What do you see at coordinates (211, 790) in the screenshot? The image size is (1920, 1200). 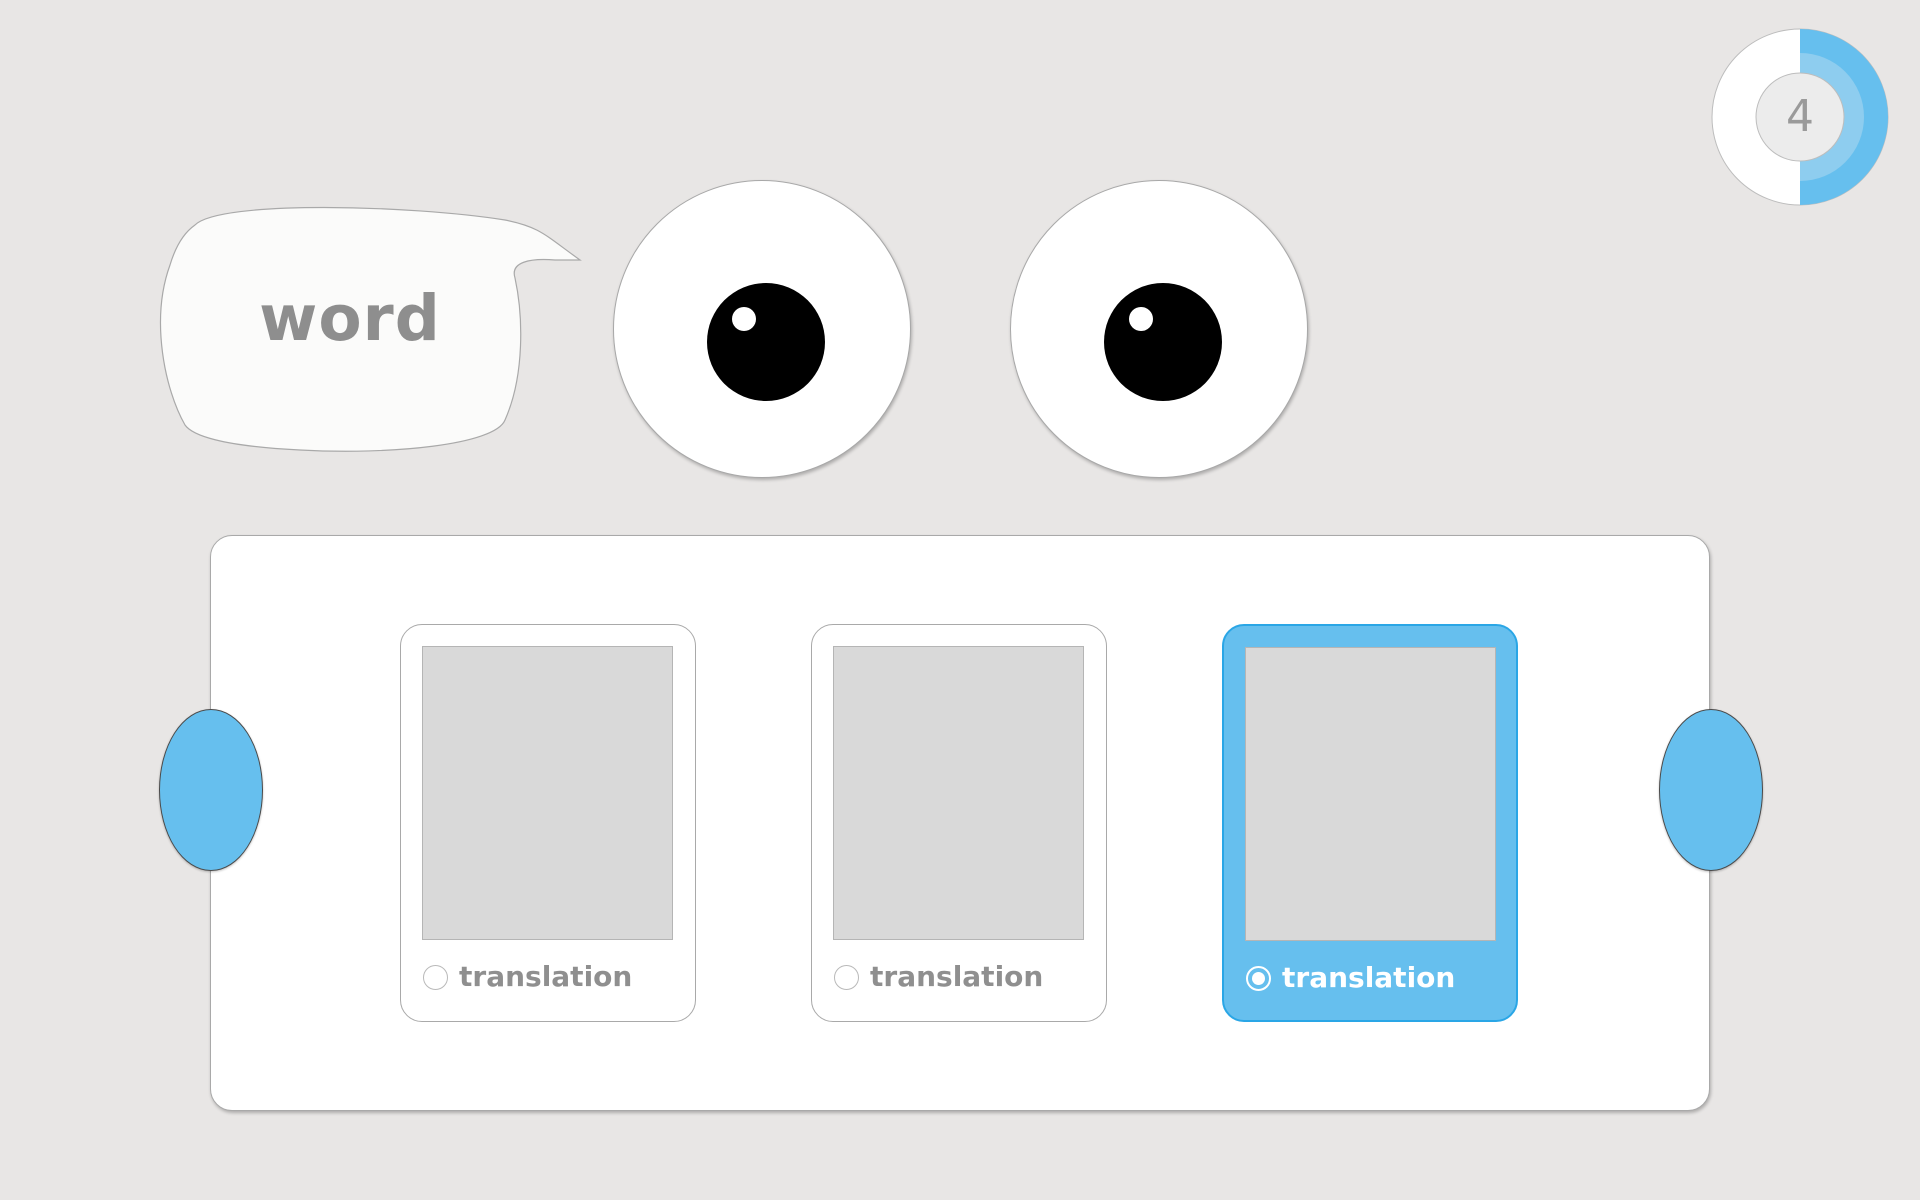 I see `previous-button` at bounding box center [211, 790].